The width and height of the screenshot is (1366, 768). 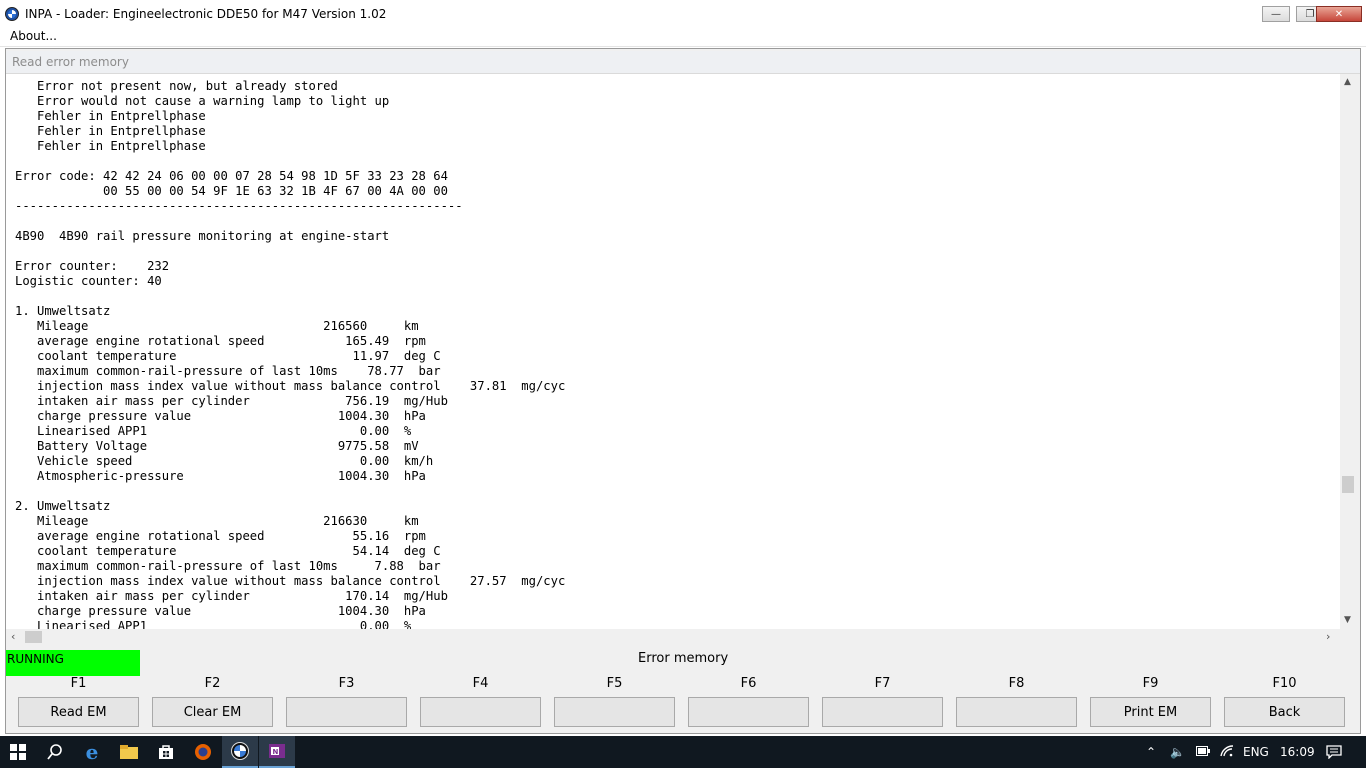 What do you see at coordinates (1151, 752) in the screenshot?
I see `chevron-up-icon: ⌃` at bounding box center [1151, 752].